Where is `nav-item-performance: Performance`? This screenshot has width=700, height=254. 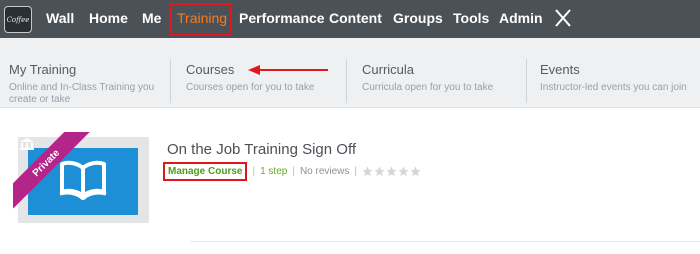 nav-item-performance: Performance is located at coordinates (282, 18).